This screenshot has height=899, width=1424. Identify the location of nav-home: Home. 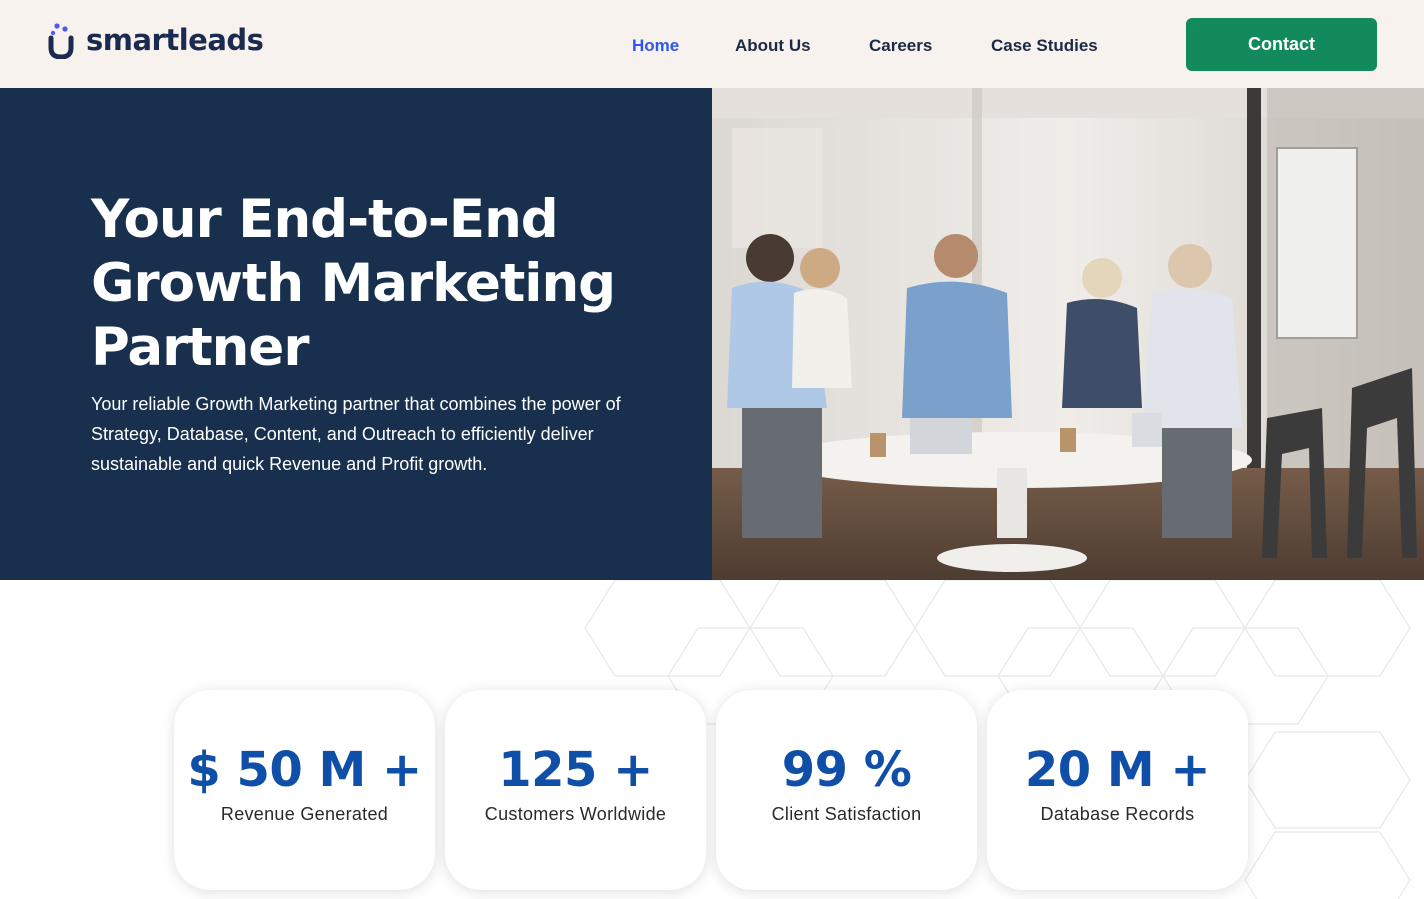
(655, 46).